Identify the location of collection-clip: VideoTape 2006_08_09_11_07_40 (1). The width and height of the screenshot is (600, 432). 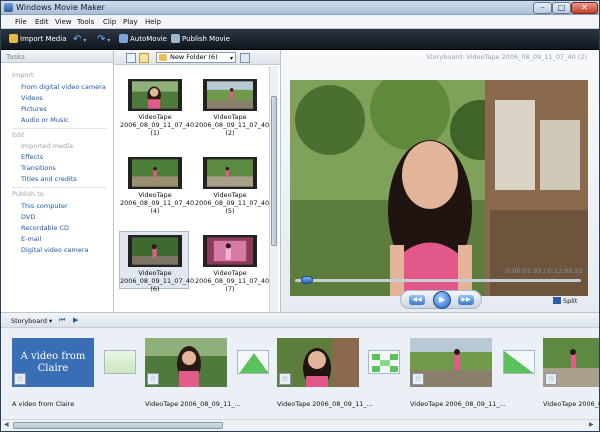
(156, 106).